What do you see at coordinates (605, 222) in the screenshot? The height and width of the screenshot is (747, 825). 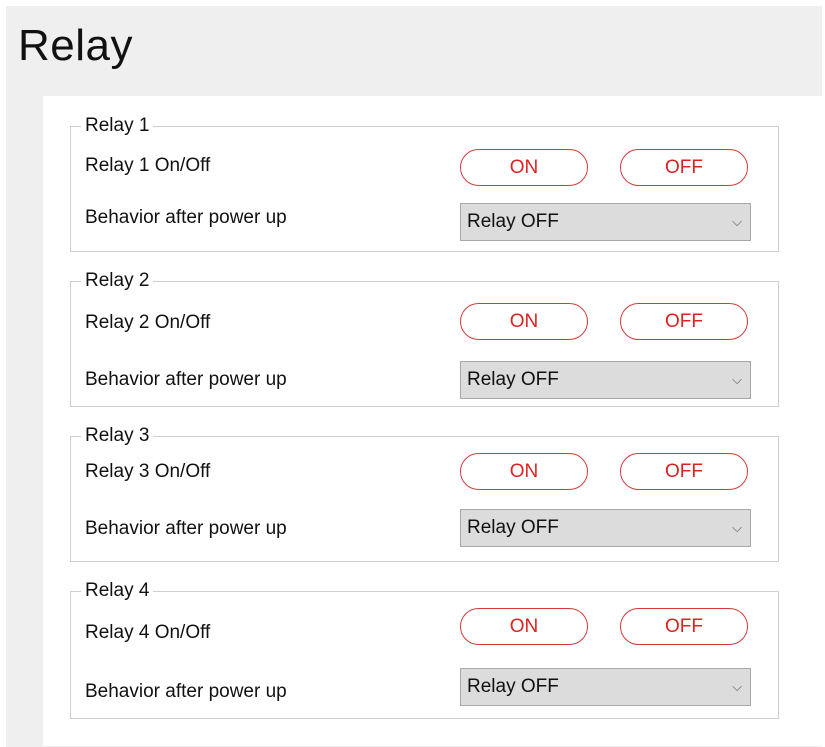 I see `relay-1-behavior-select: Relay OFF ⌵` at bounding box center [605, 222].